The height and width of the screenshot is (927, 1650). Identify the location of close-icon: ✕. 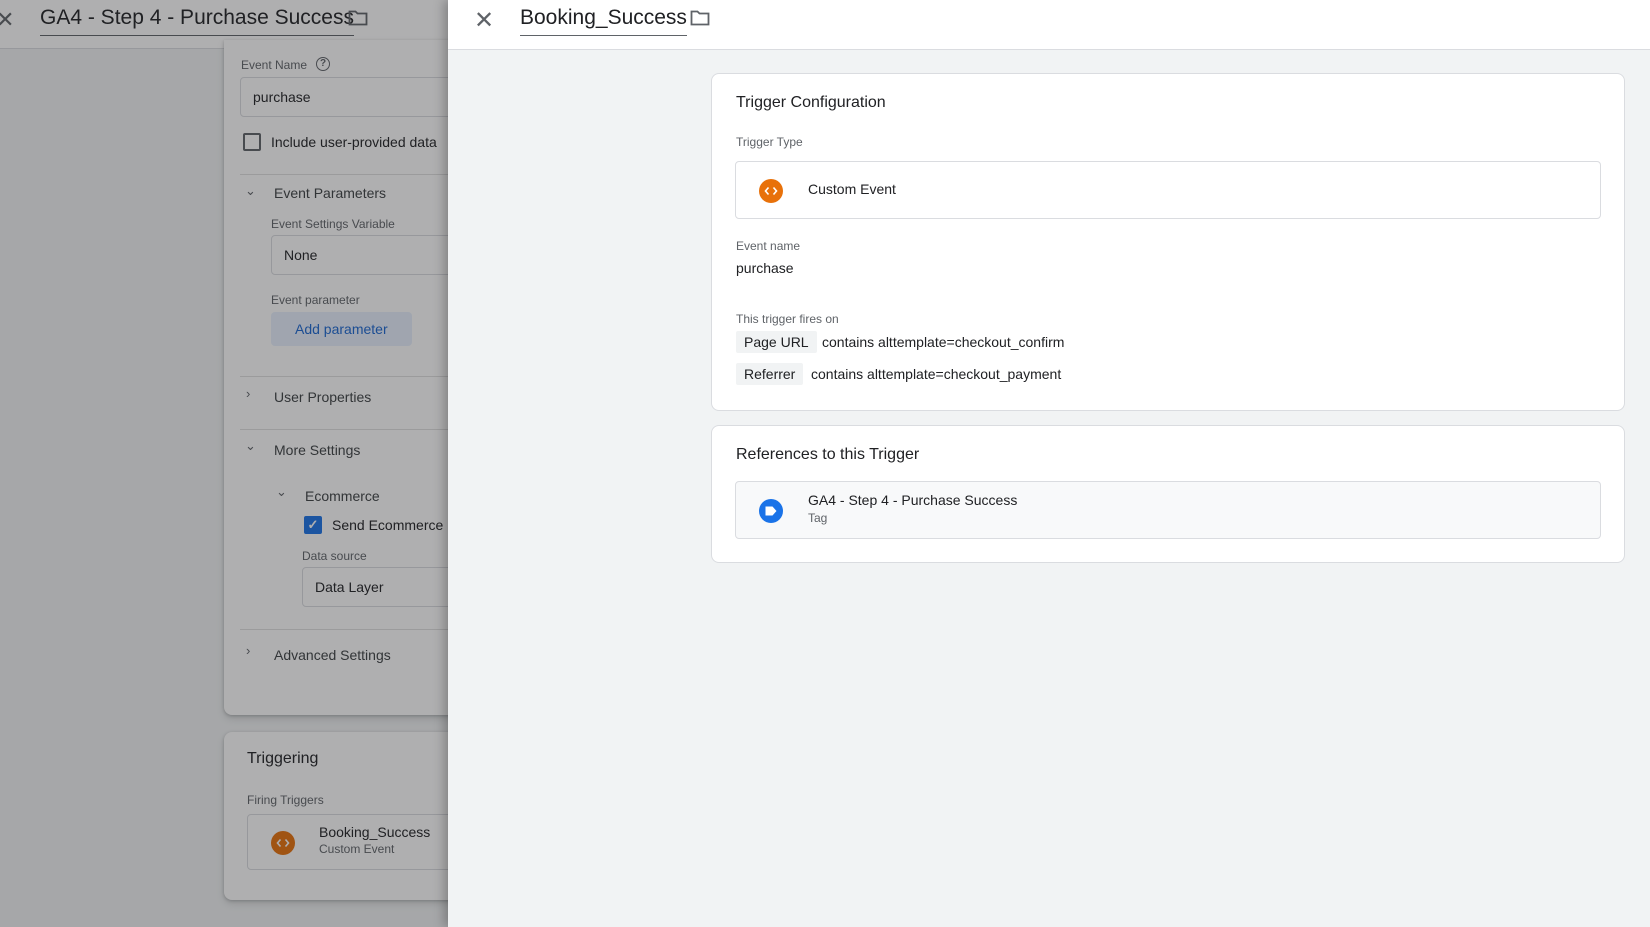
(484, 20).